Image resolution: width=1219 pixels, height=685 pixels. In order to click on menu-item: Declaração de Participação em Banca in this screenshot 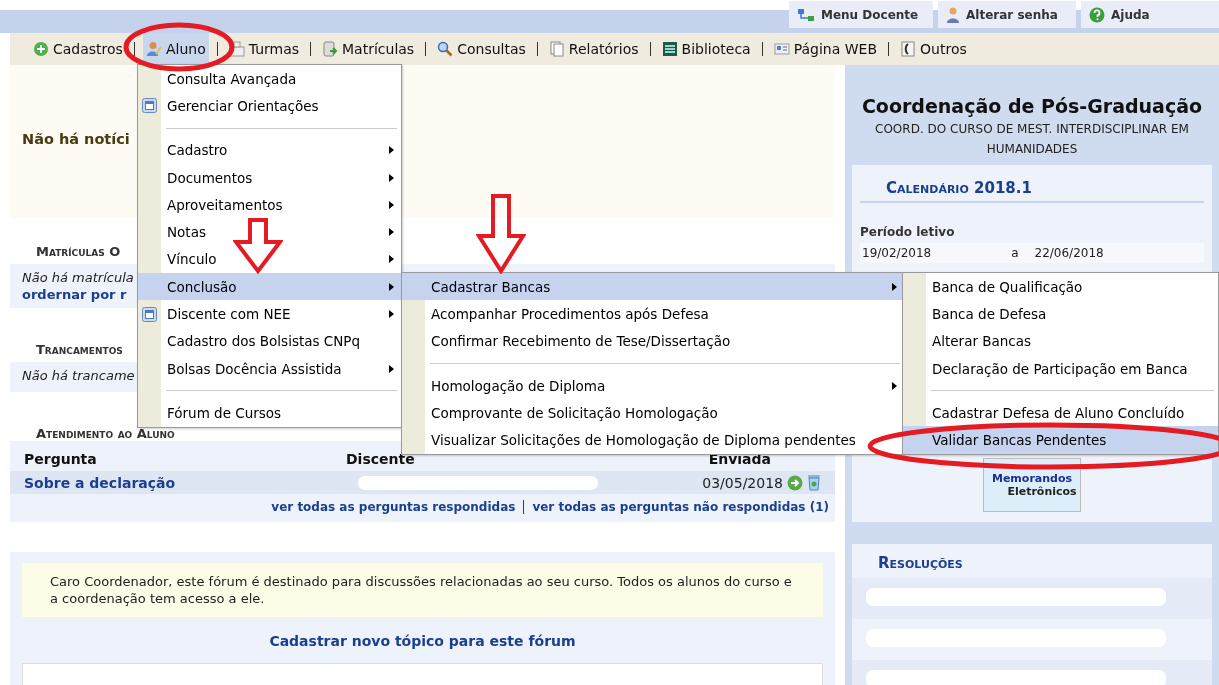, I will do `click(1060, 368)`.